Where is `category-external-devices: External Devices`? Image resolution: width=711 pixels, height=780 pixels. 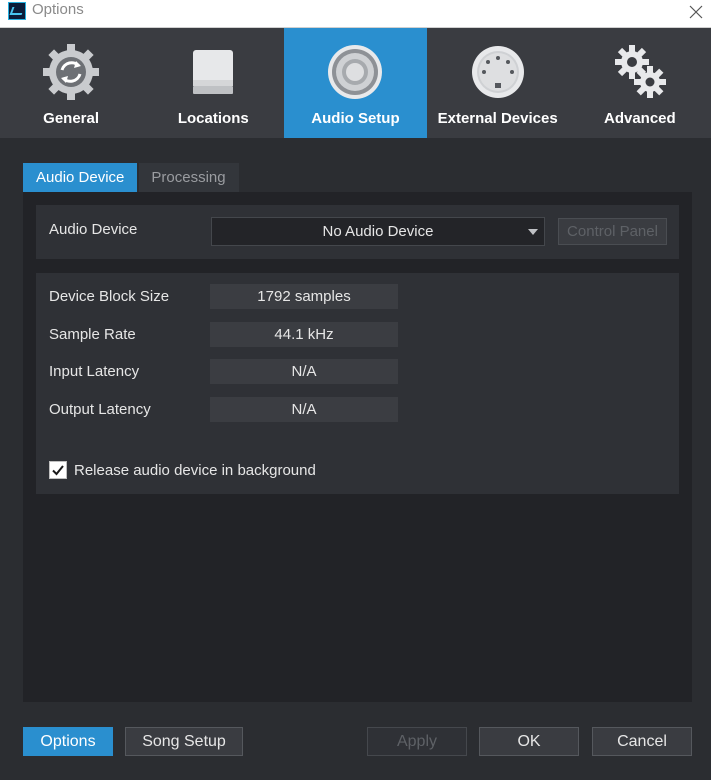 category-external-devices: External Devices is located at coordinates (498, 83).